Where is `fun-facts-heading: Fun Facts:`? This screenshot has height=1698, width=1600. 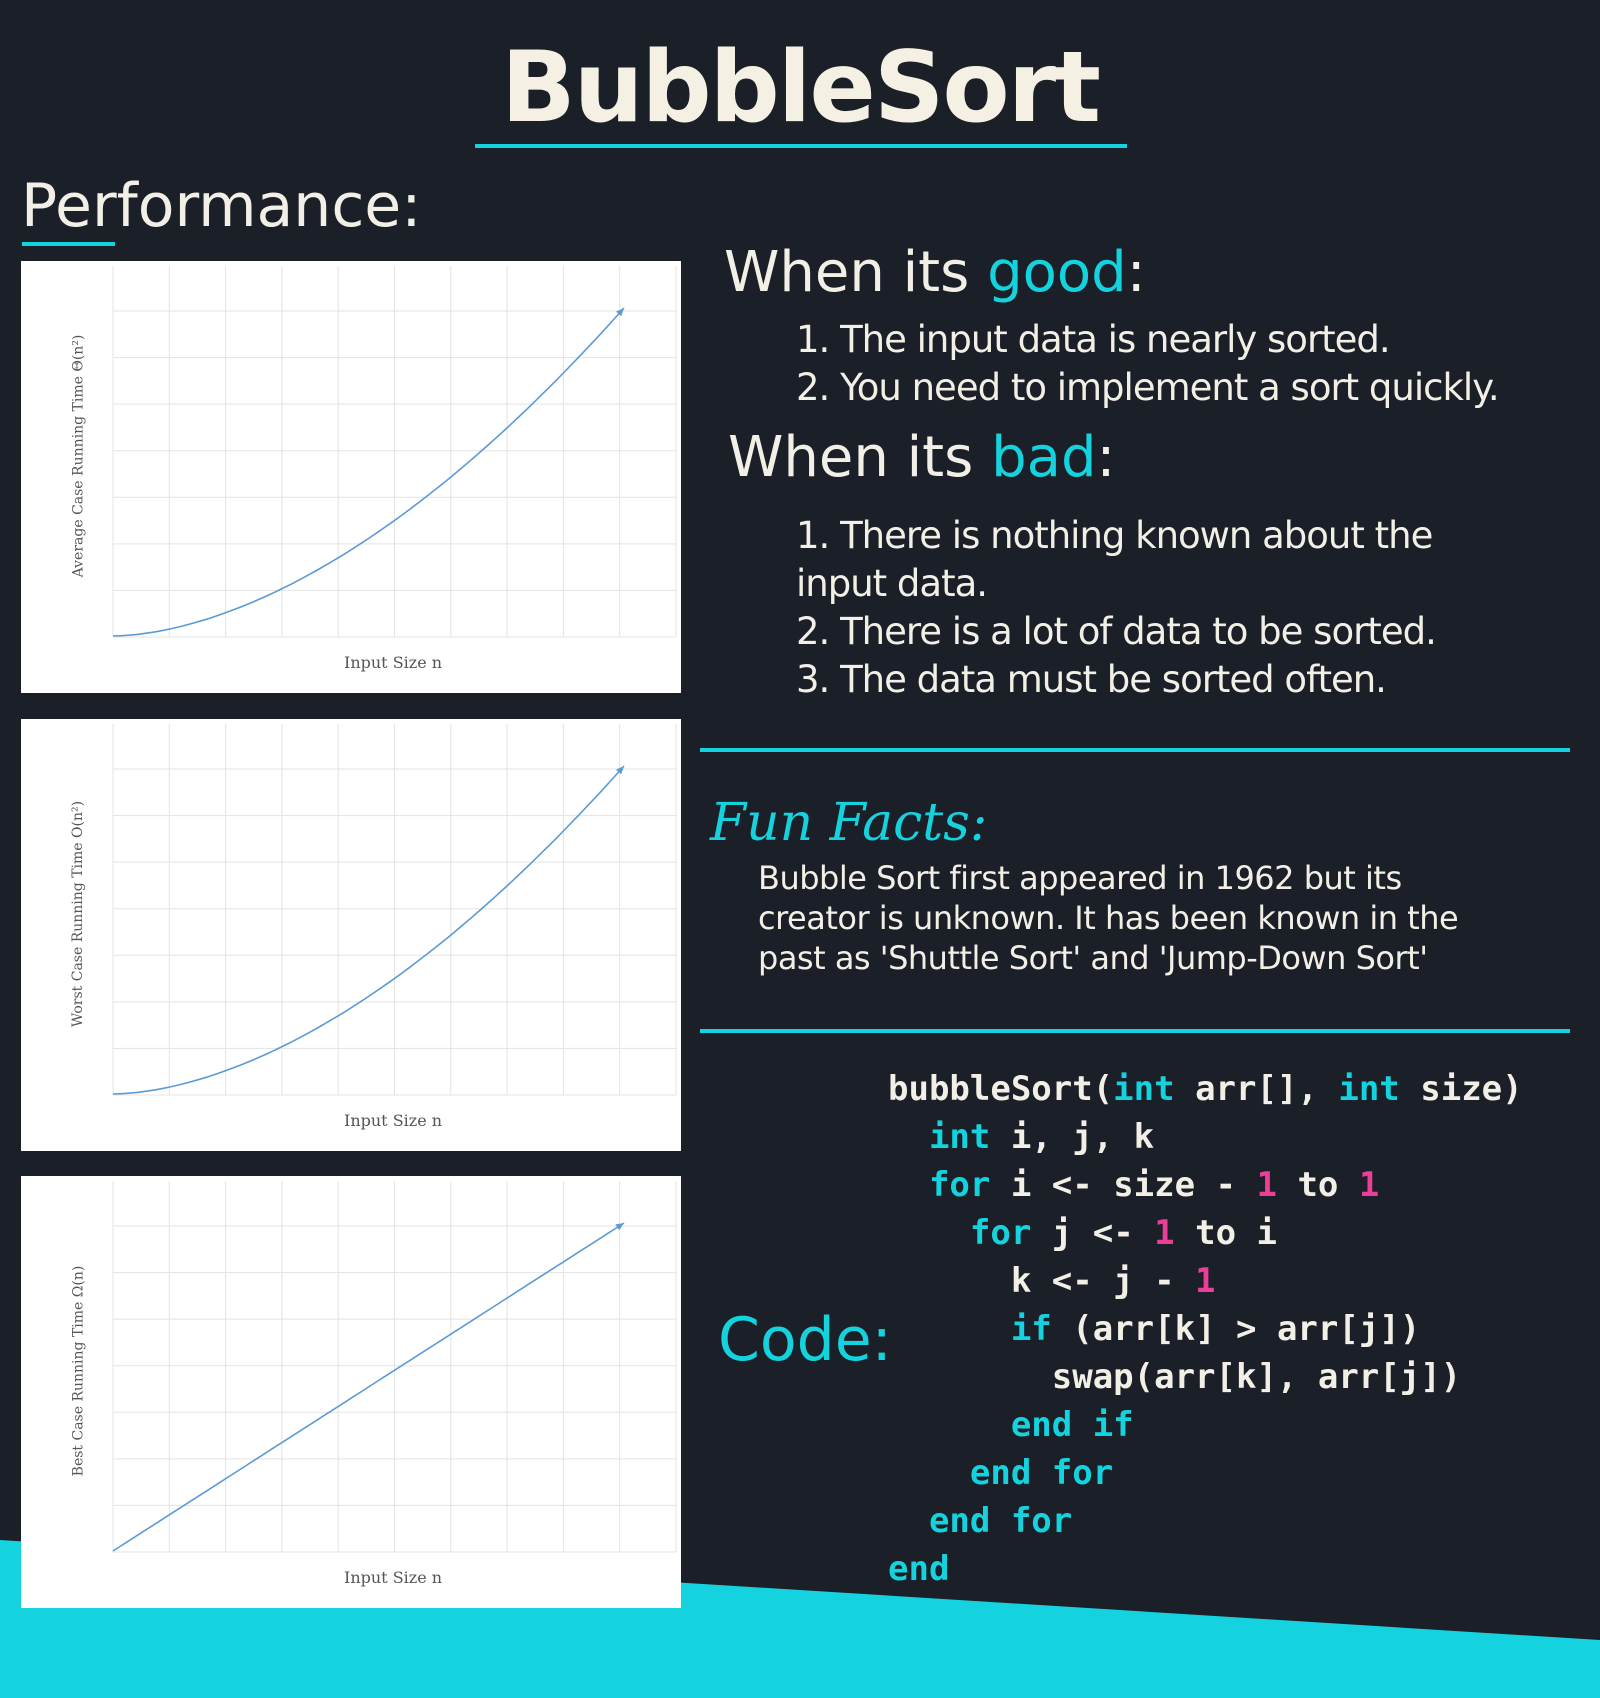
fun-facts-heading: Fun Facts: is located at coordinates (849, 823).